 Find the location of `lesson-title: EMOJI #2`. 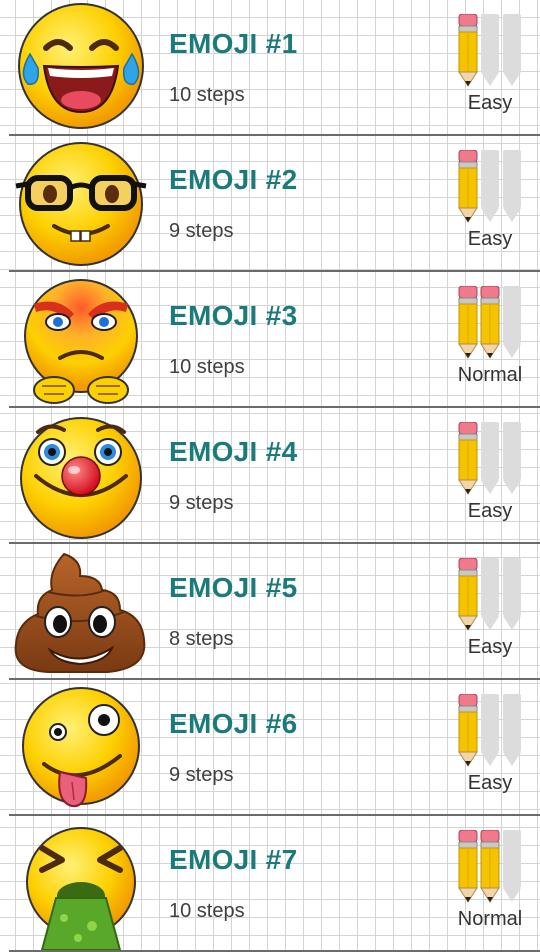

lesson-title: EMOJI #2 is located at coordinates (233, 179).